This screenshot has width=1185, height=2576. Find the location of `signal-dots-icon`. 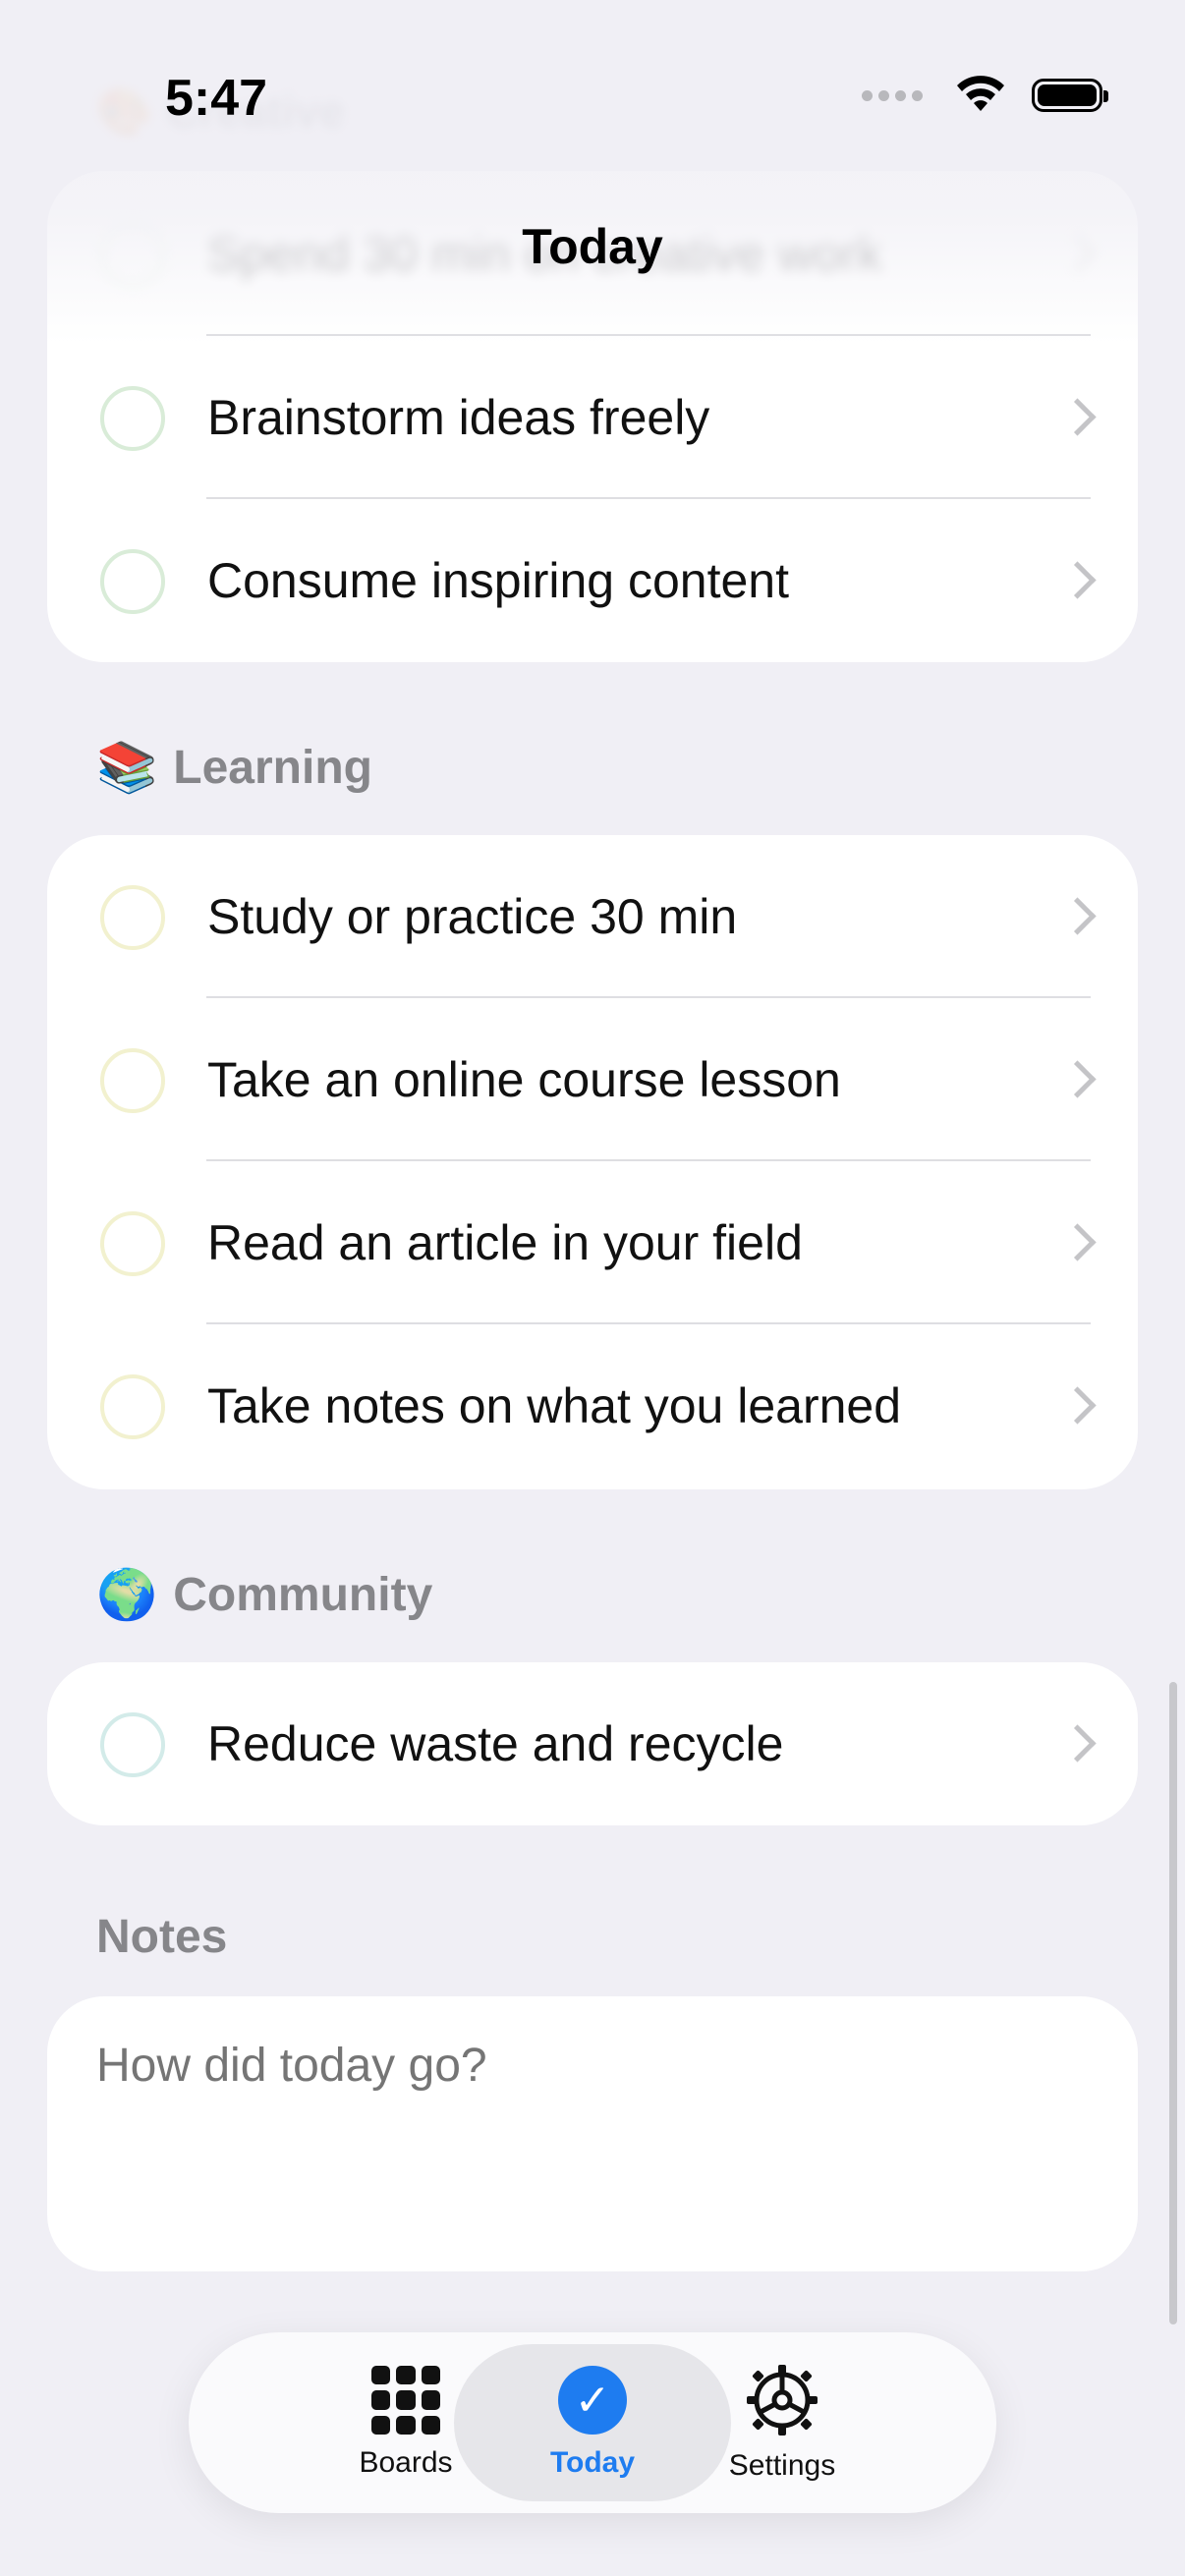

signal-dots-icon is located at coordinates (893, 95).